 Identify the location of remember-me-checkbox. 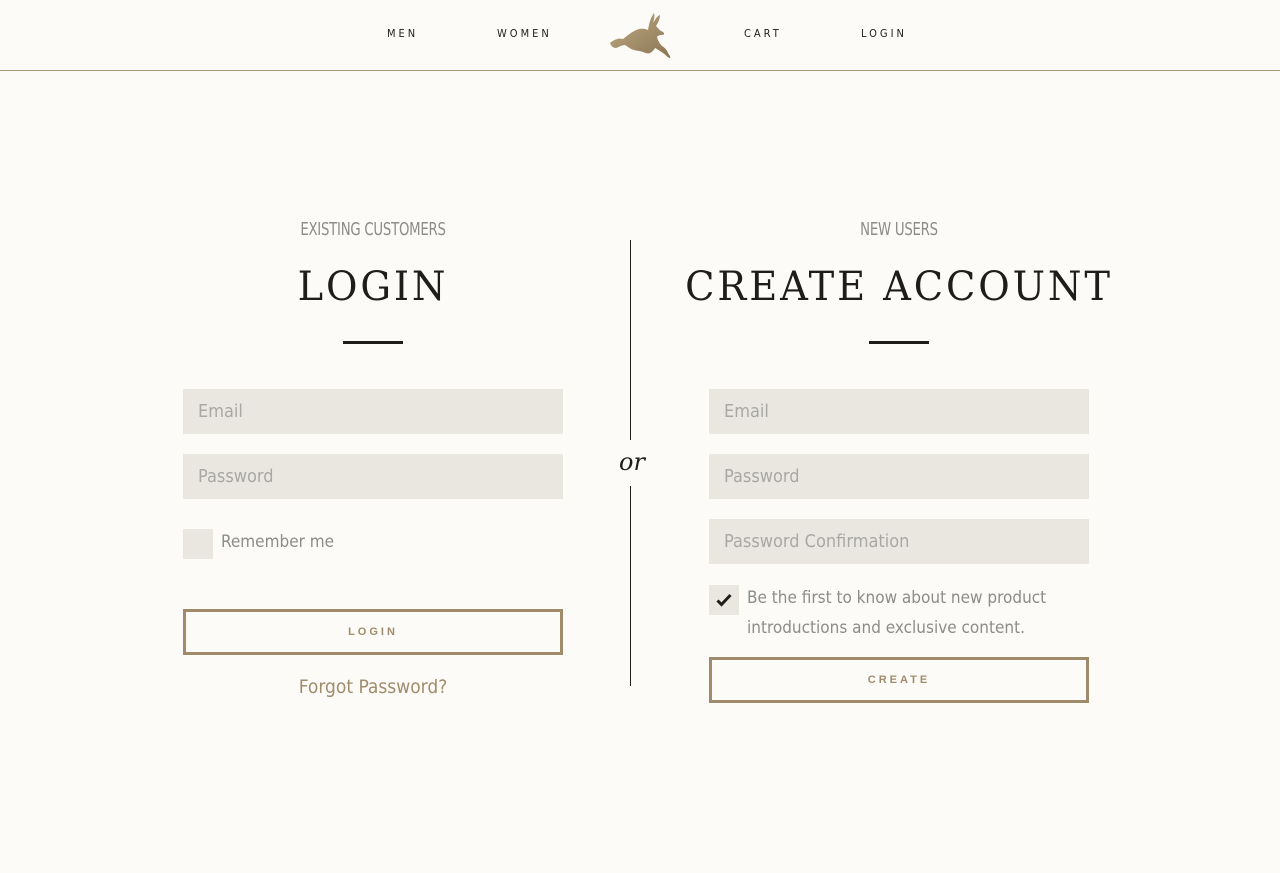
(198, 544).